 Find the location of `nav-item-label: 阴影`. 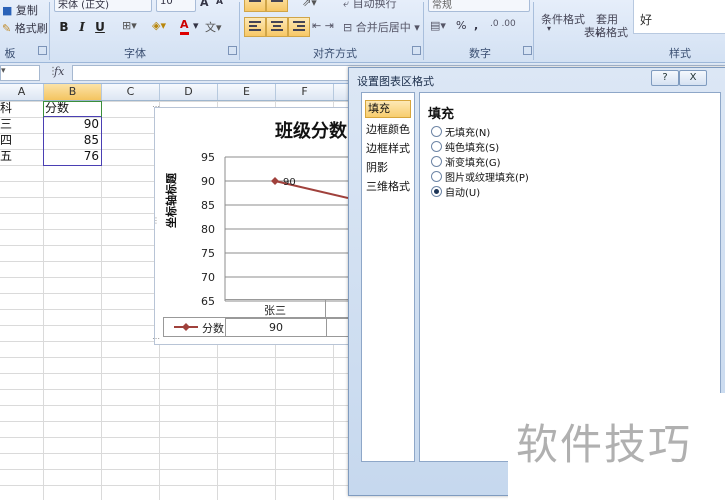

nav-item-label: 阴影 is located at coordinates (377, 167).